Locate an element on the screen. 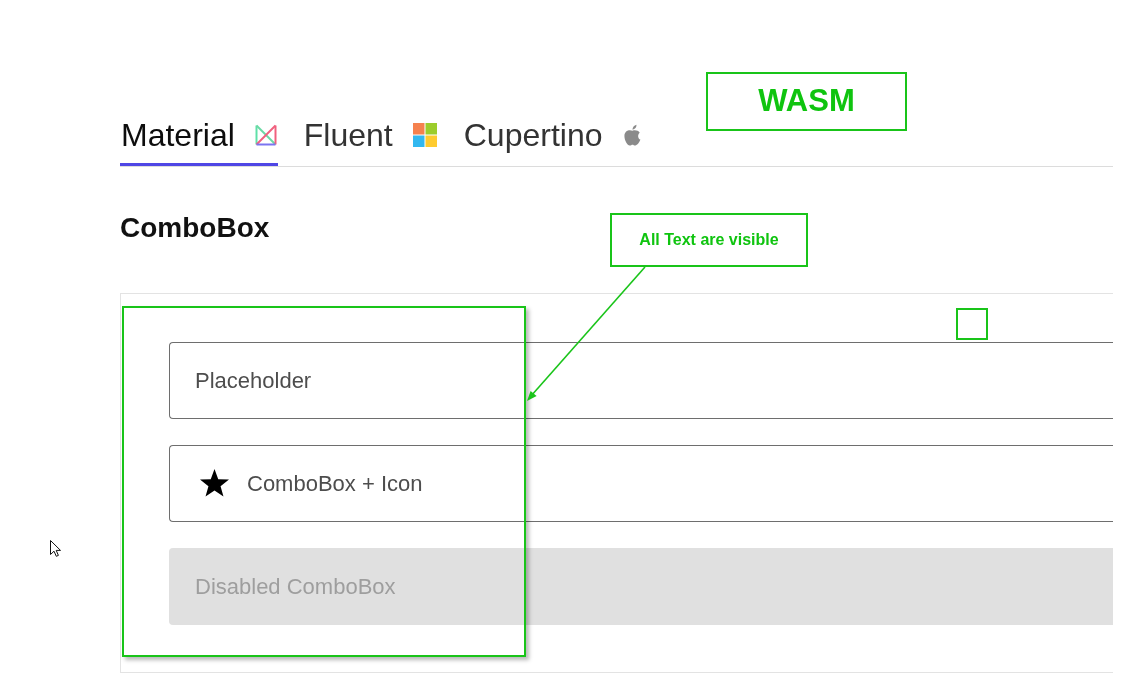 The width and height of the screenshot is (1130, 675). apple-icon is located at coordinates (632, 135).